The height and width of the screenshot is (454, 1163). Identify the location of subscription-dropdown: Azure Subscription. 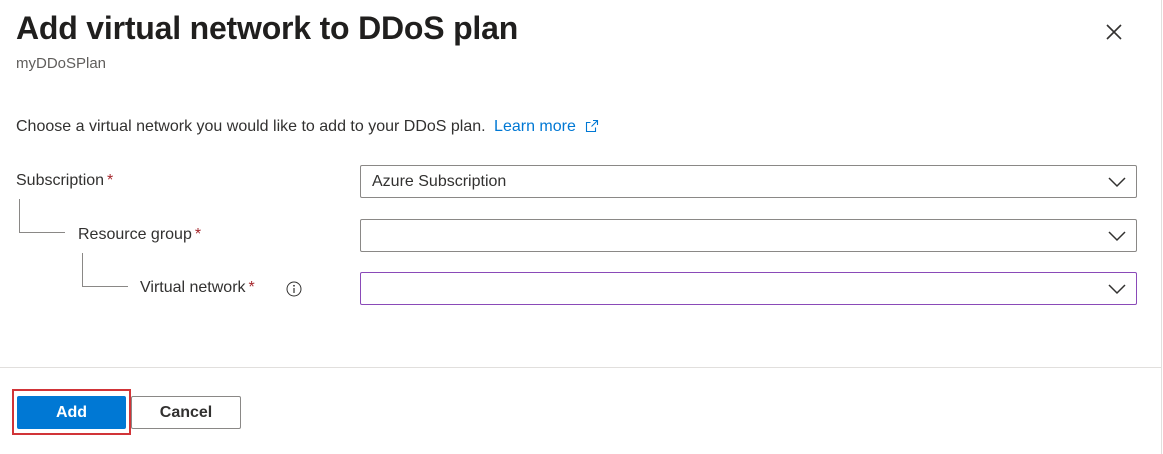
(748, 181).